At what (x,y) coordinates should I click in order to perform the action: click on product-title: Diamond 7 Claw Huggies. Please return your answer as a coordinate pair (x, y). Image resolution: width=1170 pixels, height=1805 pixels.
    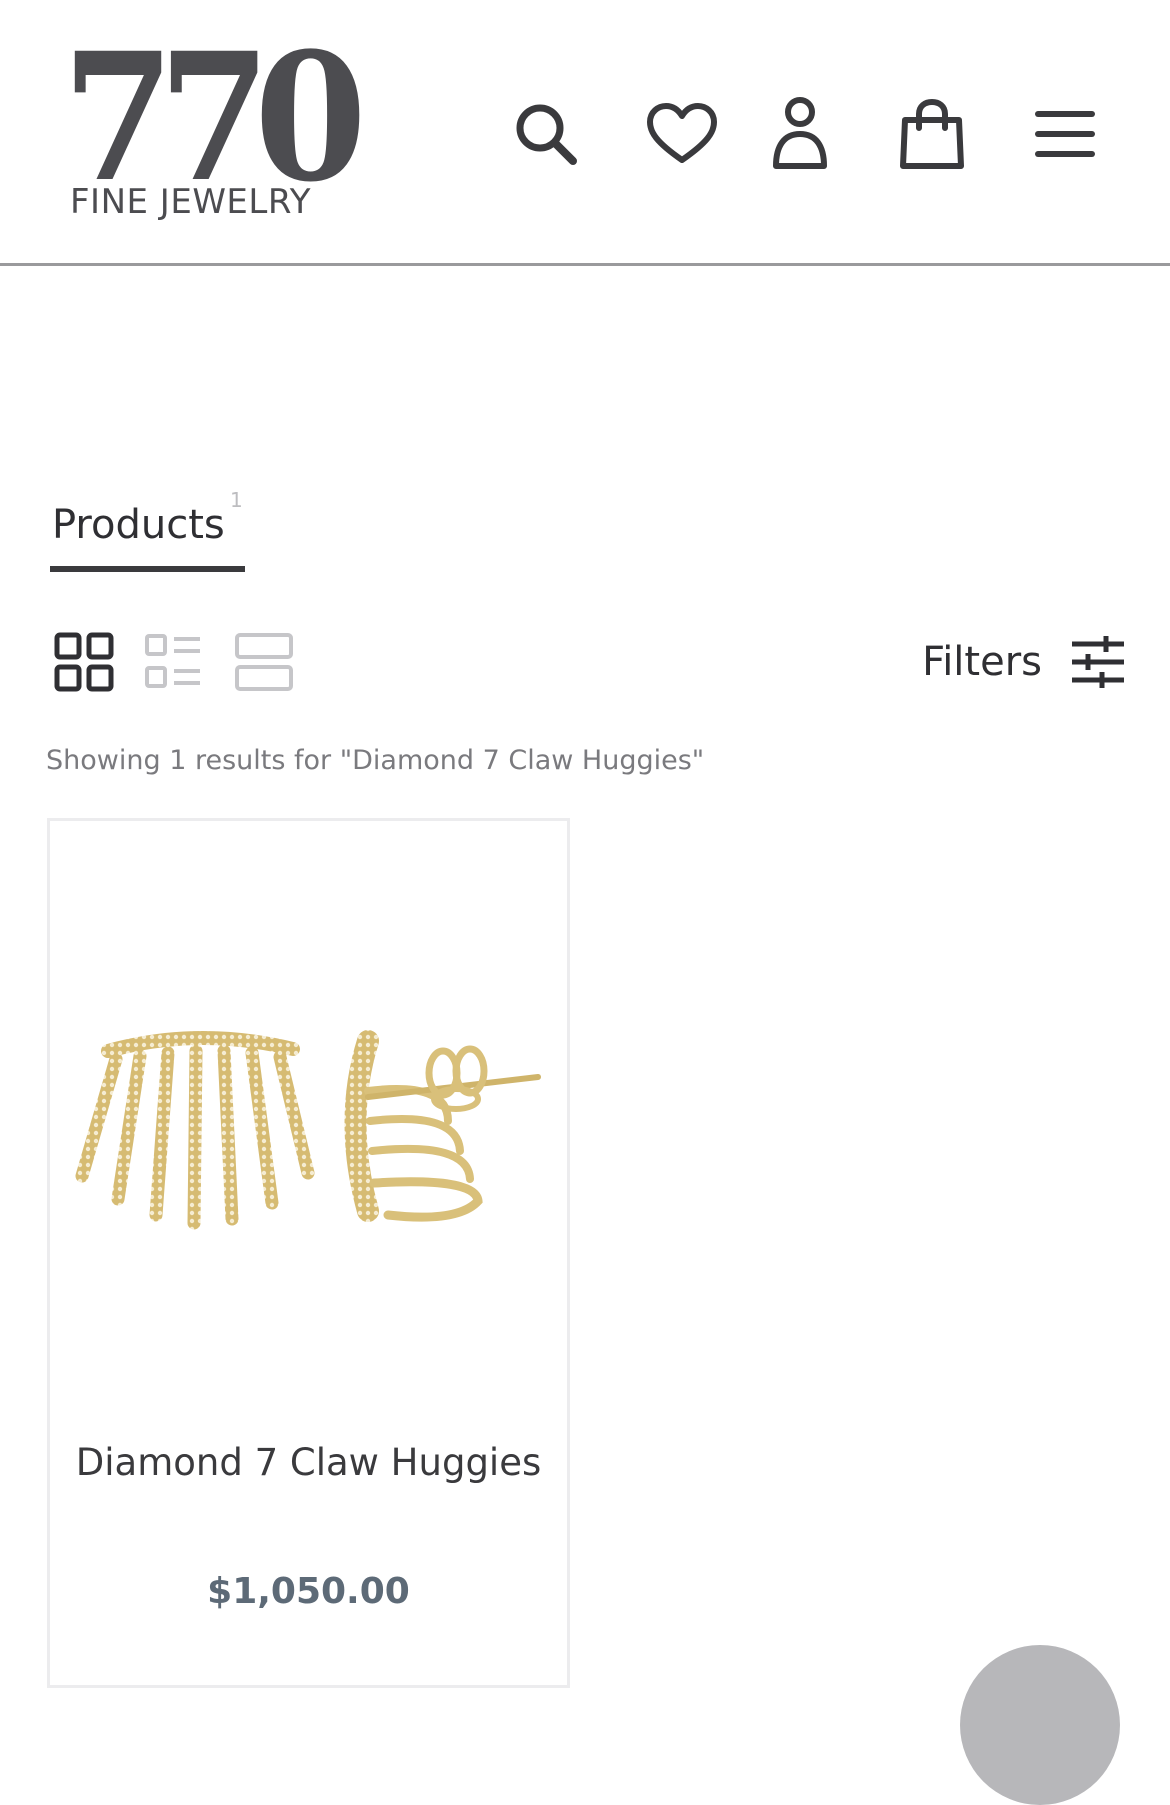
    Looking at the image, I should click on (308, 1462).